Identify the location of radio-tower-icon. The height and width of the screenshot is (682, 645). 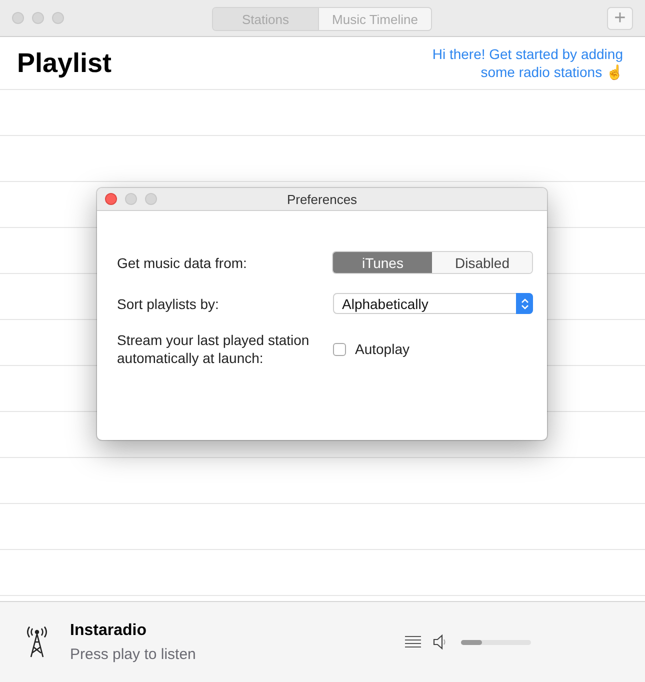
(37, 642).